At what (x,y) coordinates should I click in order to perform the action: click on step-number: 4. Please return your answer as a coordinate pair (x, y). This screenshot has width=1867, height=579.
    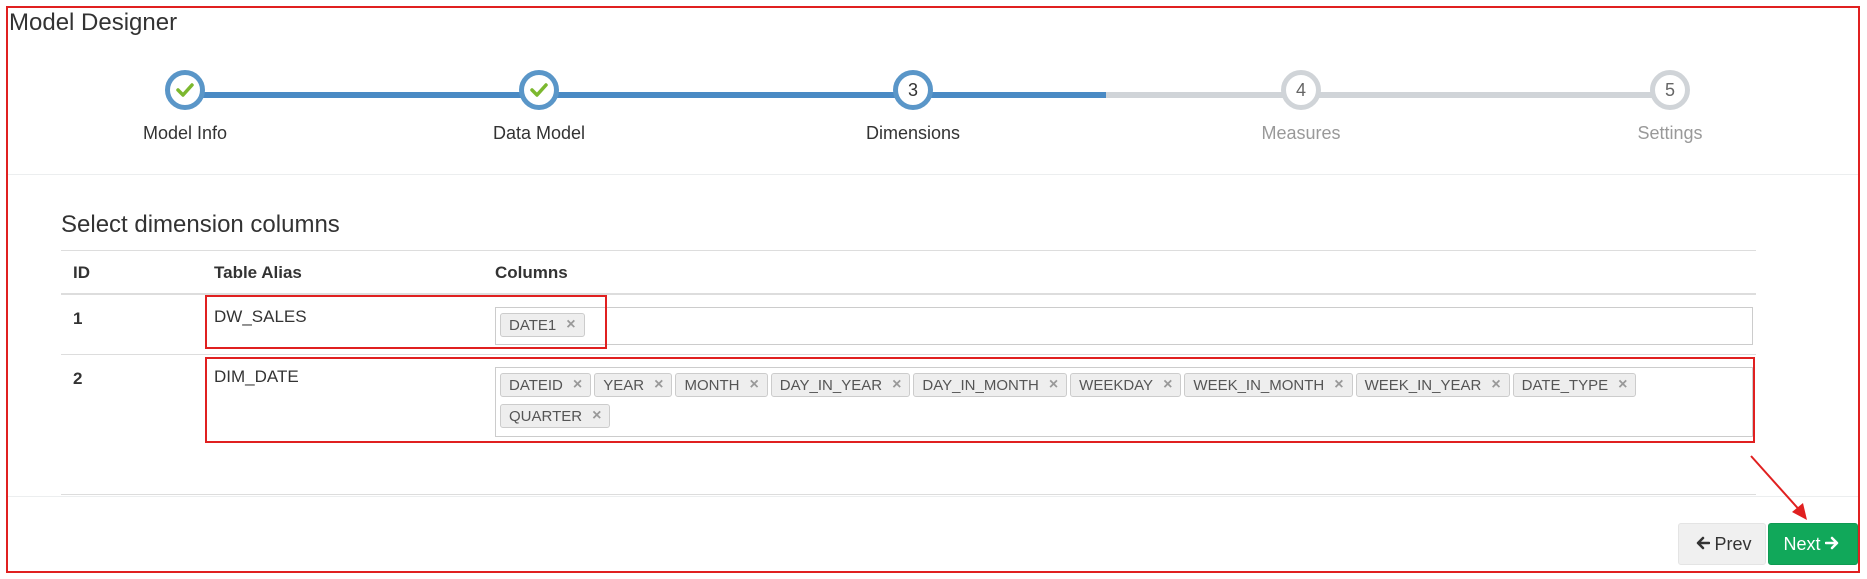
    Looking at the image, I should click on (1301, 90).